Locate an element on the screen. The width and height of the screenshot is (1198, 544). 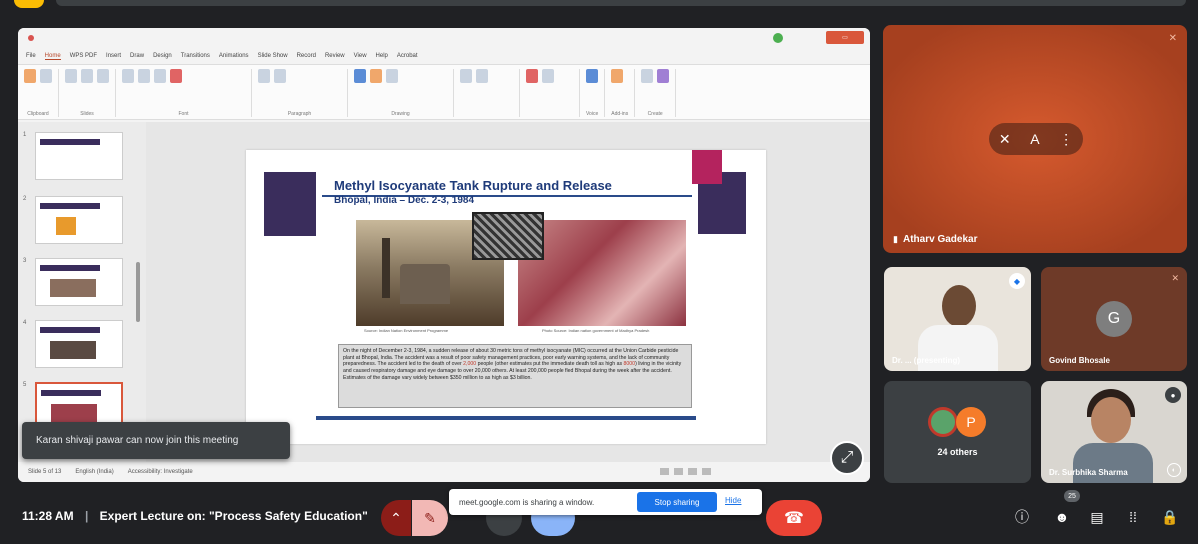
ribbon-group-paragraph: Paragraph is located at coordinates (303, 93).